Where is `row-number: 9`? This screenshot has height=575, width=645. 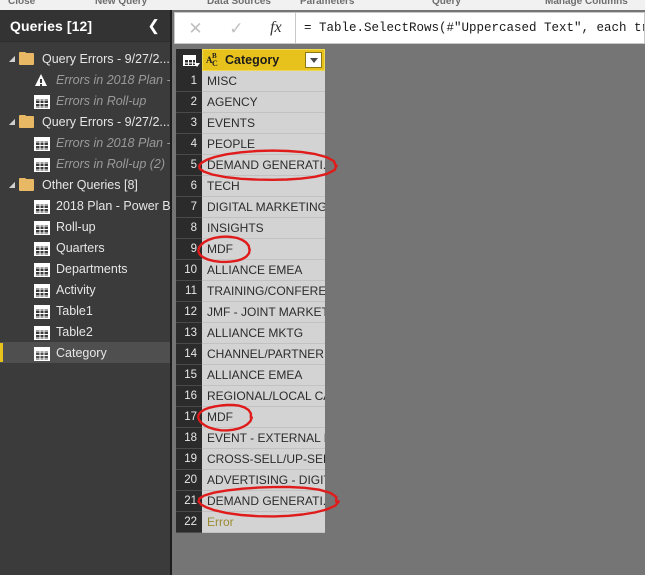 row-number: 9 is located at coordinates (189, 249).